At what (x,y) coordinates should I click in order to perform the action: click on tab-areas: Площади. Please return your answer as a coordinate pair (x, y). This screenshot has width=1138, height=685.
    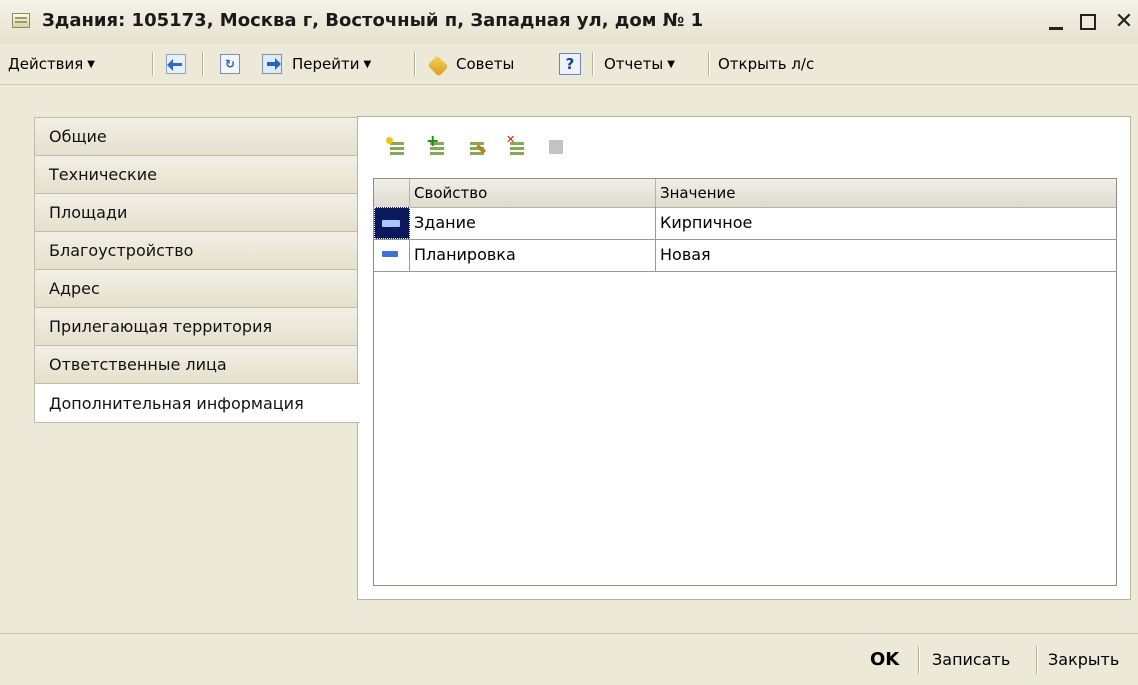
    Looking at the image, I should click on (196, 212).